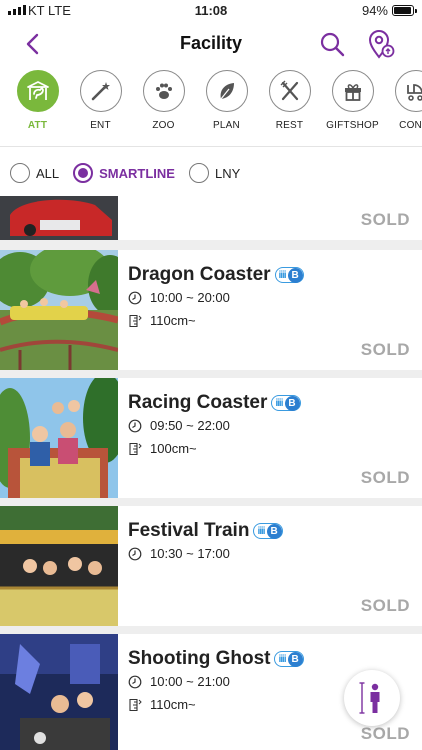 This screenshot has width=422, height=750. I want to click on filter-label: LNY, so click(227, 173).